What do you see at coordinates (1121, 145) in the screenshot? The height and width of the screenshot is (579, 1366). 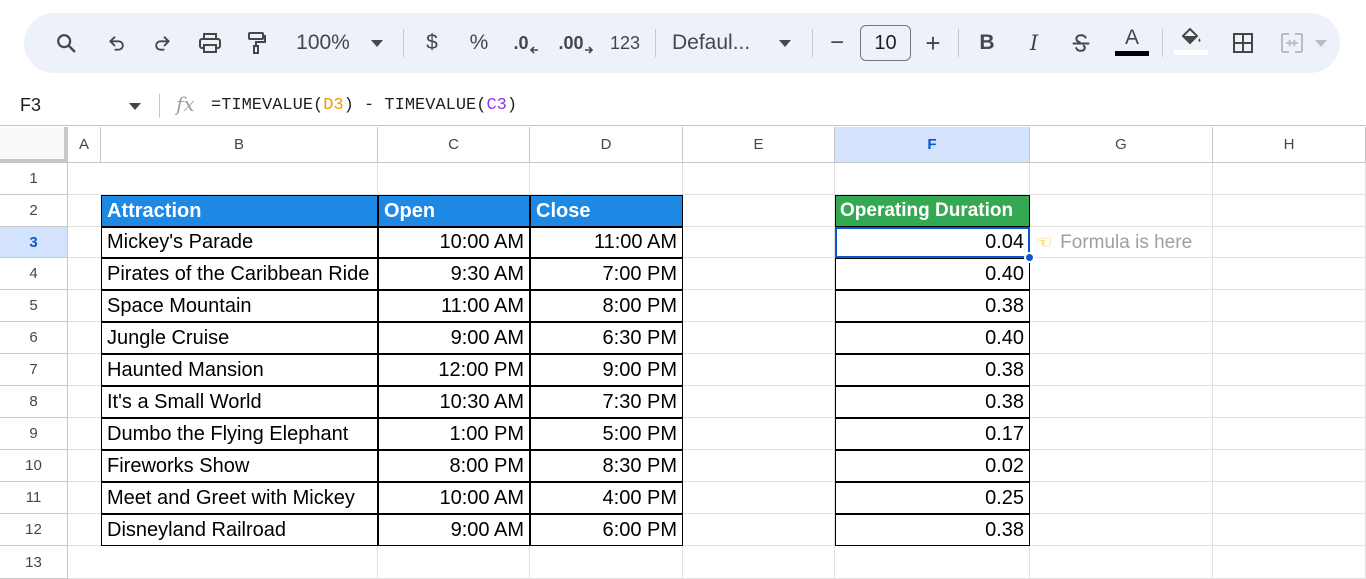 I see `column-header-g: G` at bounding box center [1121, 145].